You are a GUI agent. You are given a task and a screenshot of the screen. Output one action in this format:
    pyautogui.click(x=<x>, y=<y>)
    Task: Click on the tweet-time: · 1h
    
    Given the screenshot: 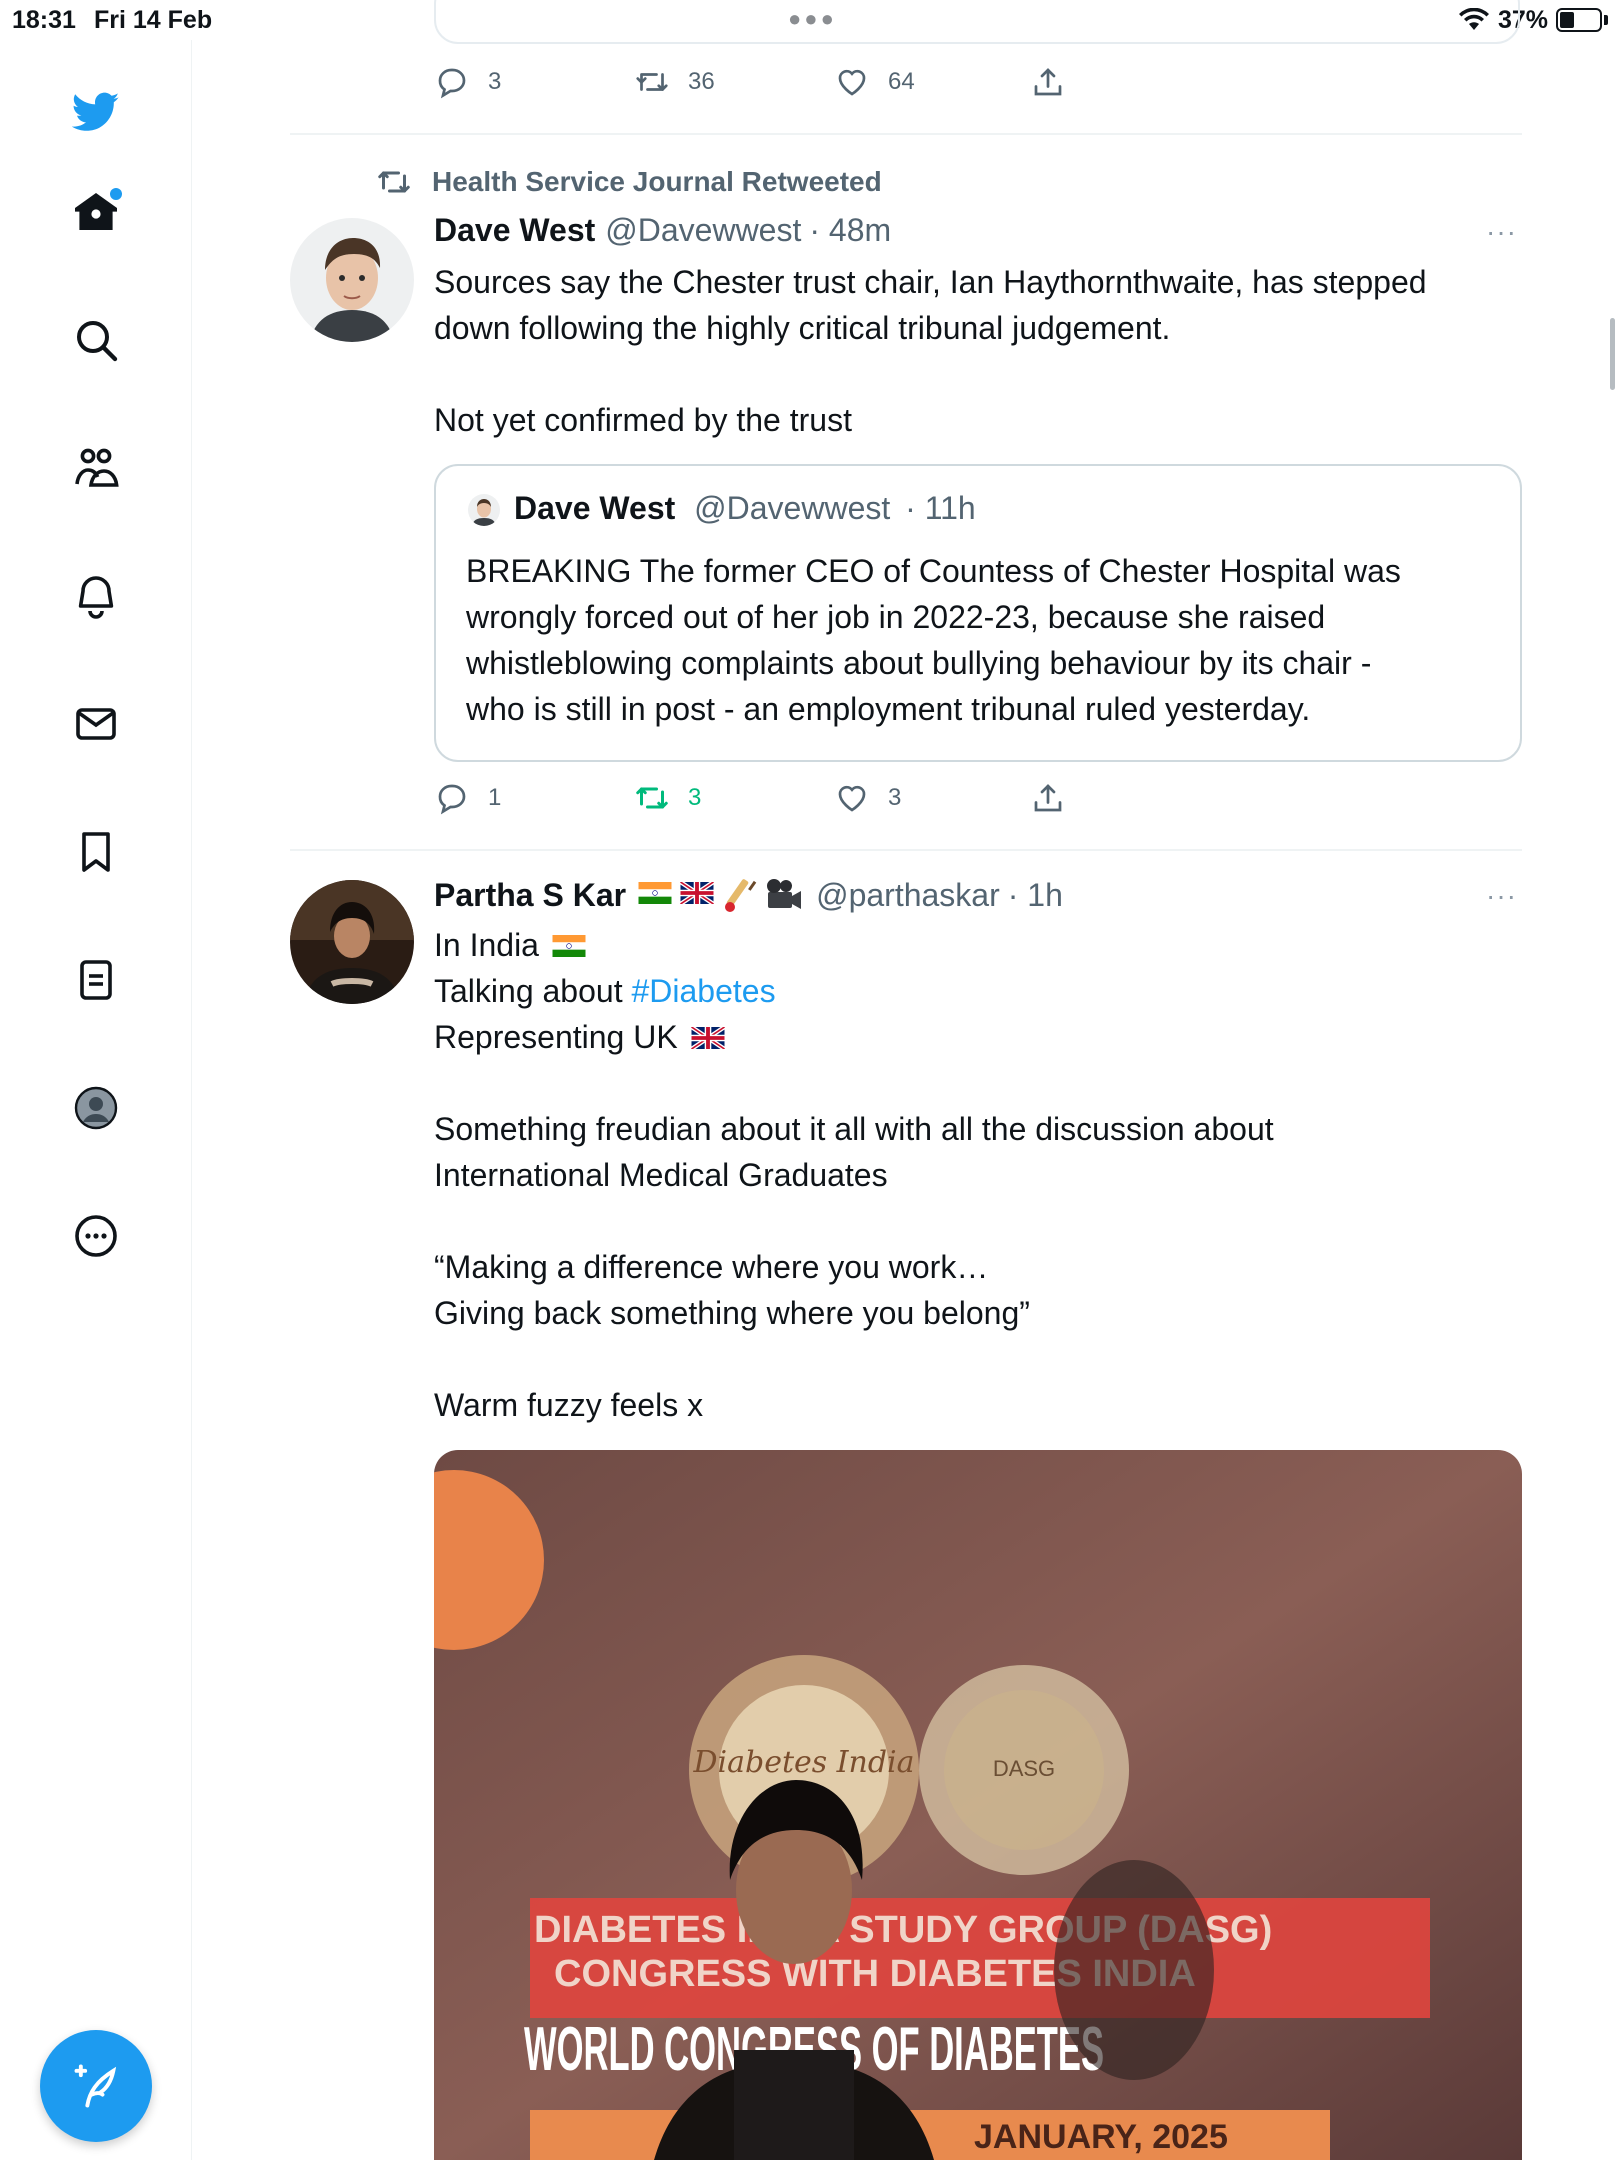 What is the action you would take?
    pyautogui.click(x=1035, y=895)
    